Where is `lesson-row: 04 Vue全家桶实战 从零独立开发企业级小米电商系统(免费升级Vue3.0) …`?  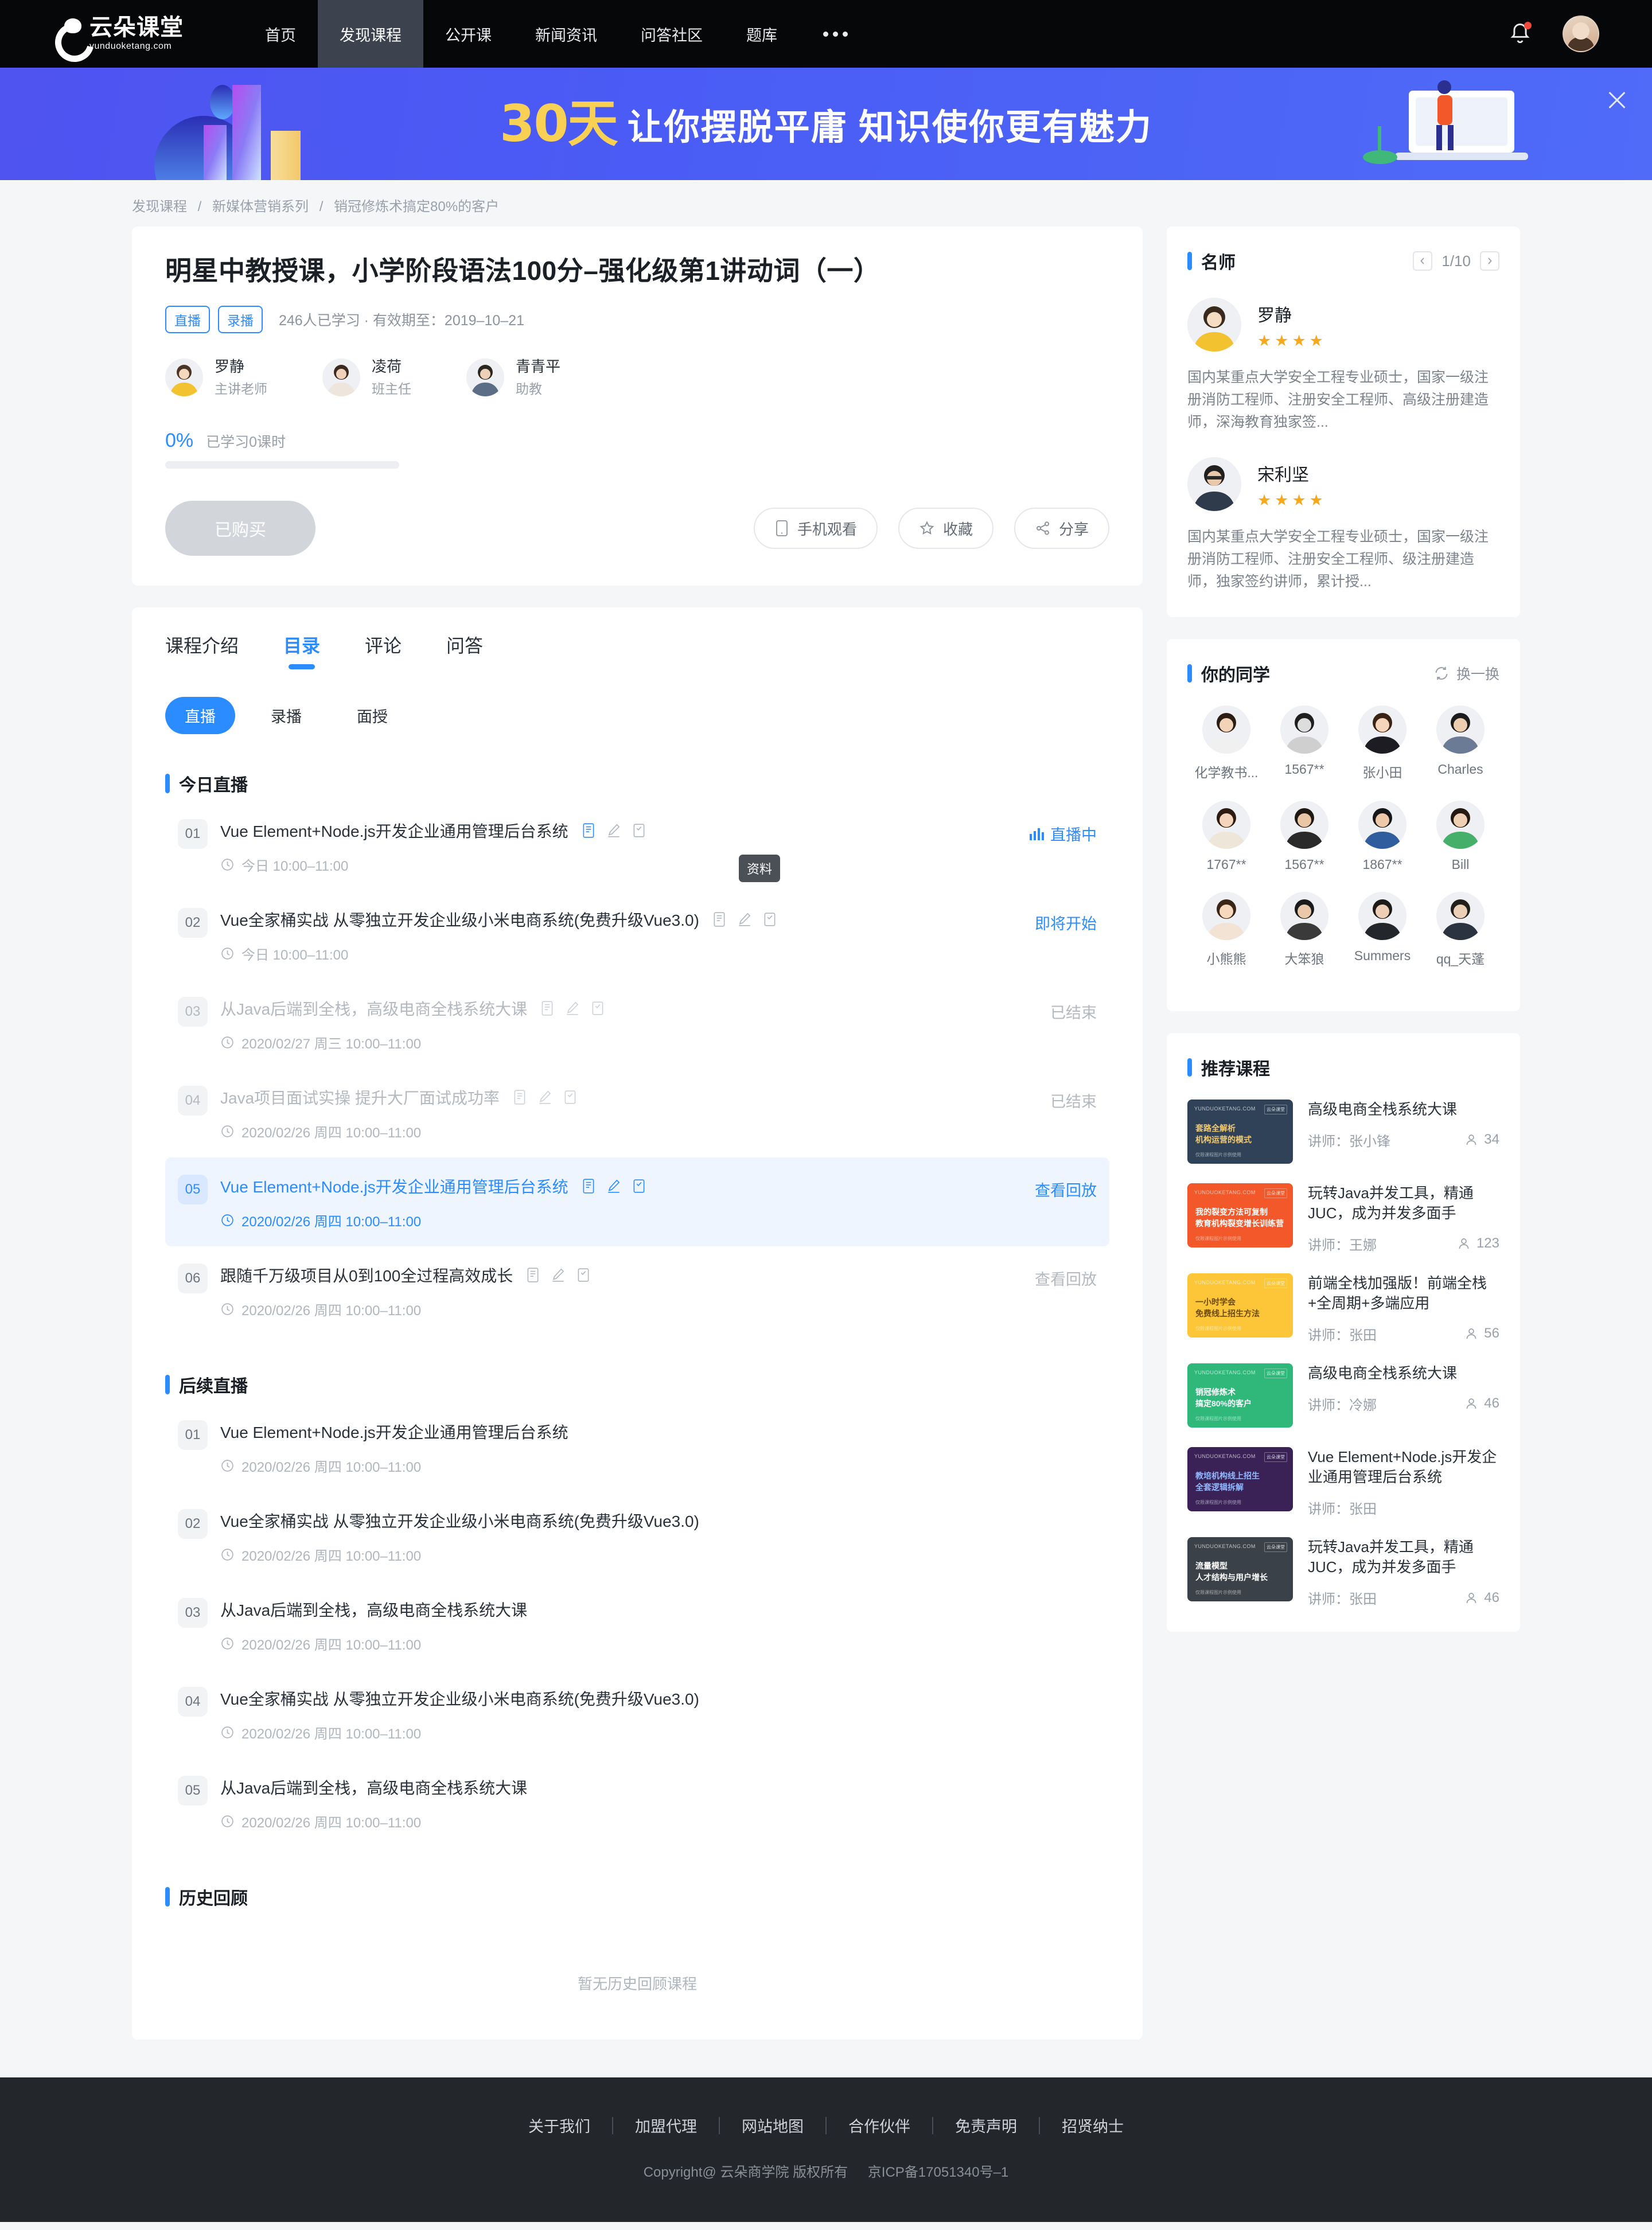
lesson-row: 04 Vue全家桶实战 从零独立开发企业级小米电商系统(免费升级Vue3.0) … is located at coordinates (637, 1714).